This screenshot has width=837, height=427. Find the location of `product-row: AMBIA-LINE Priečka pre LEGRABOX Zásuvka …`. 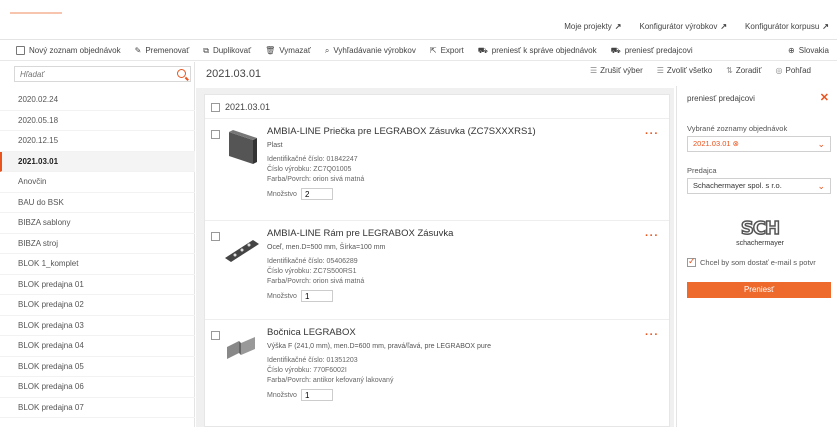

product-row: AMBIA-LINE Priečka pre LEGRABOX Zásuvka … is located at coordinates (437, 170).